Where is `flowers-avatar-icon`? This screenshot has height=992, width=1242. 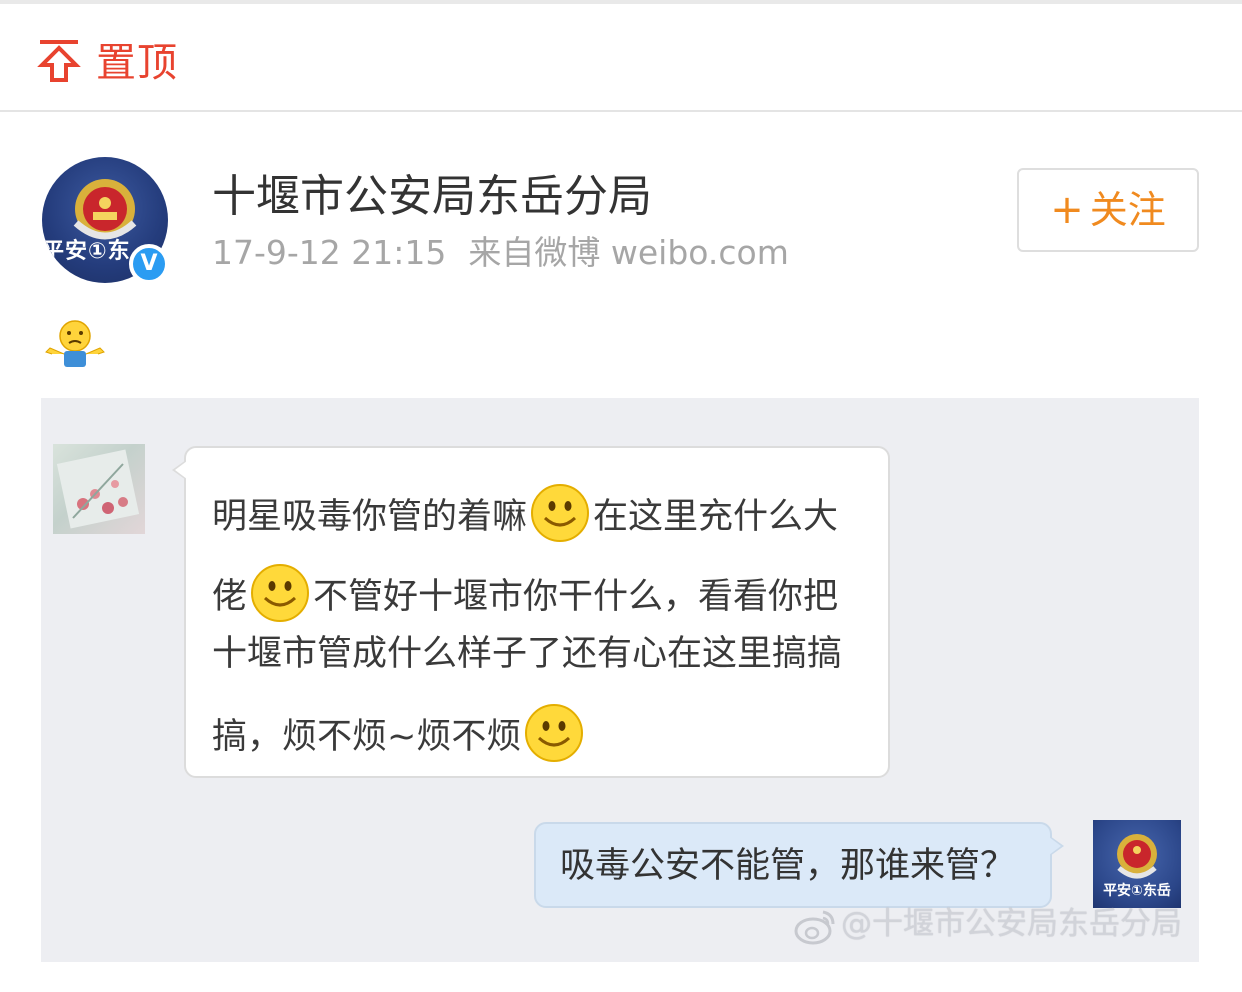 flowers-avatar-icon is located at coordinates (98, 489).